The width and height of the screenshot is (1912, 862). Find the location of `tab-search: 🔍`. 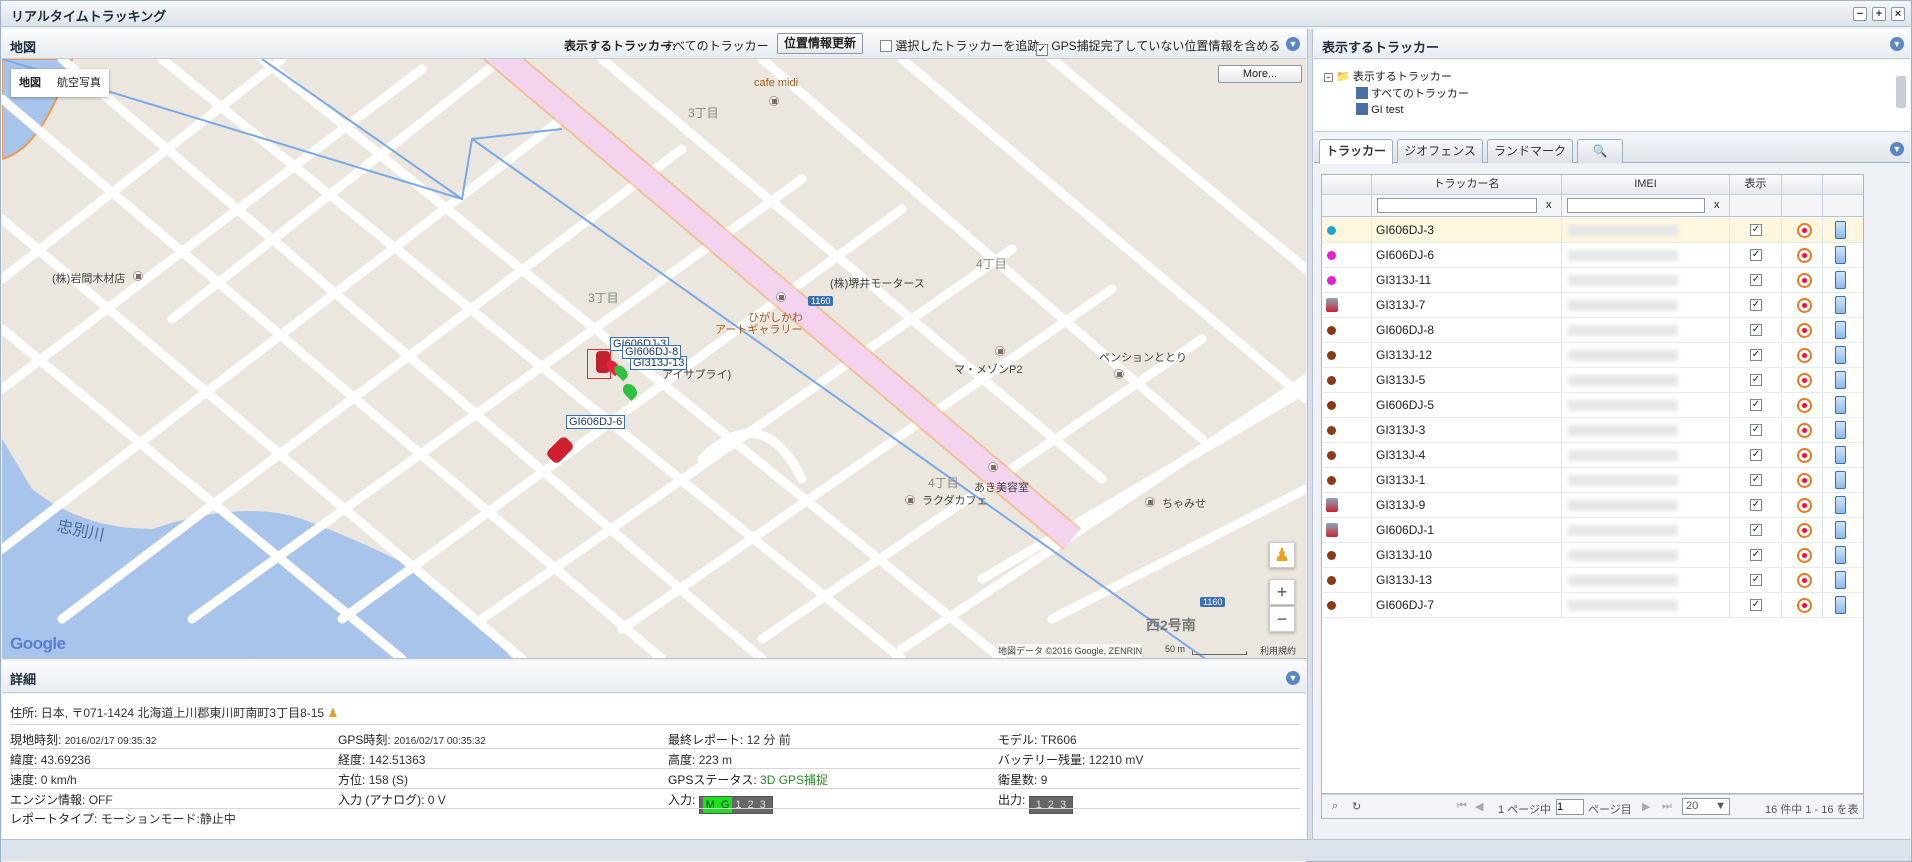

tab-search: 🔍 is located at coordinates (1600, 151).